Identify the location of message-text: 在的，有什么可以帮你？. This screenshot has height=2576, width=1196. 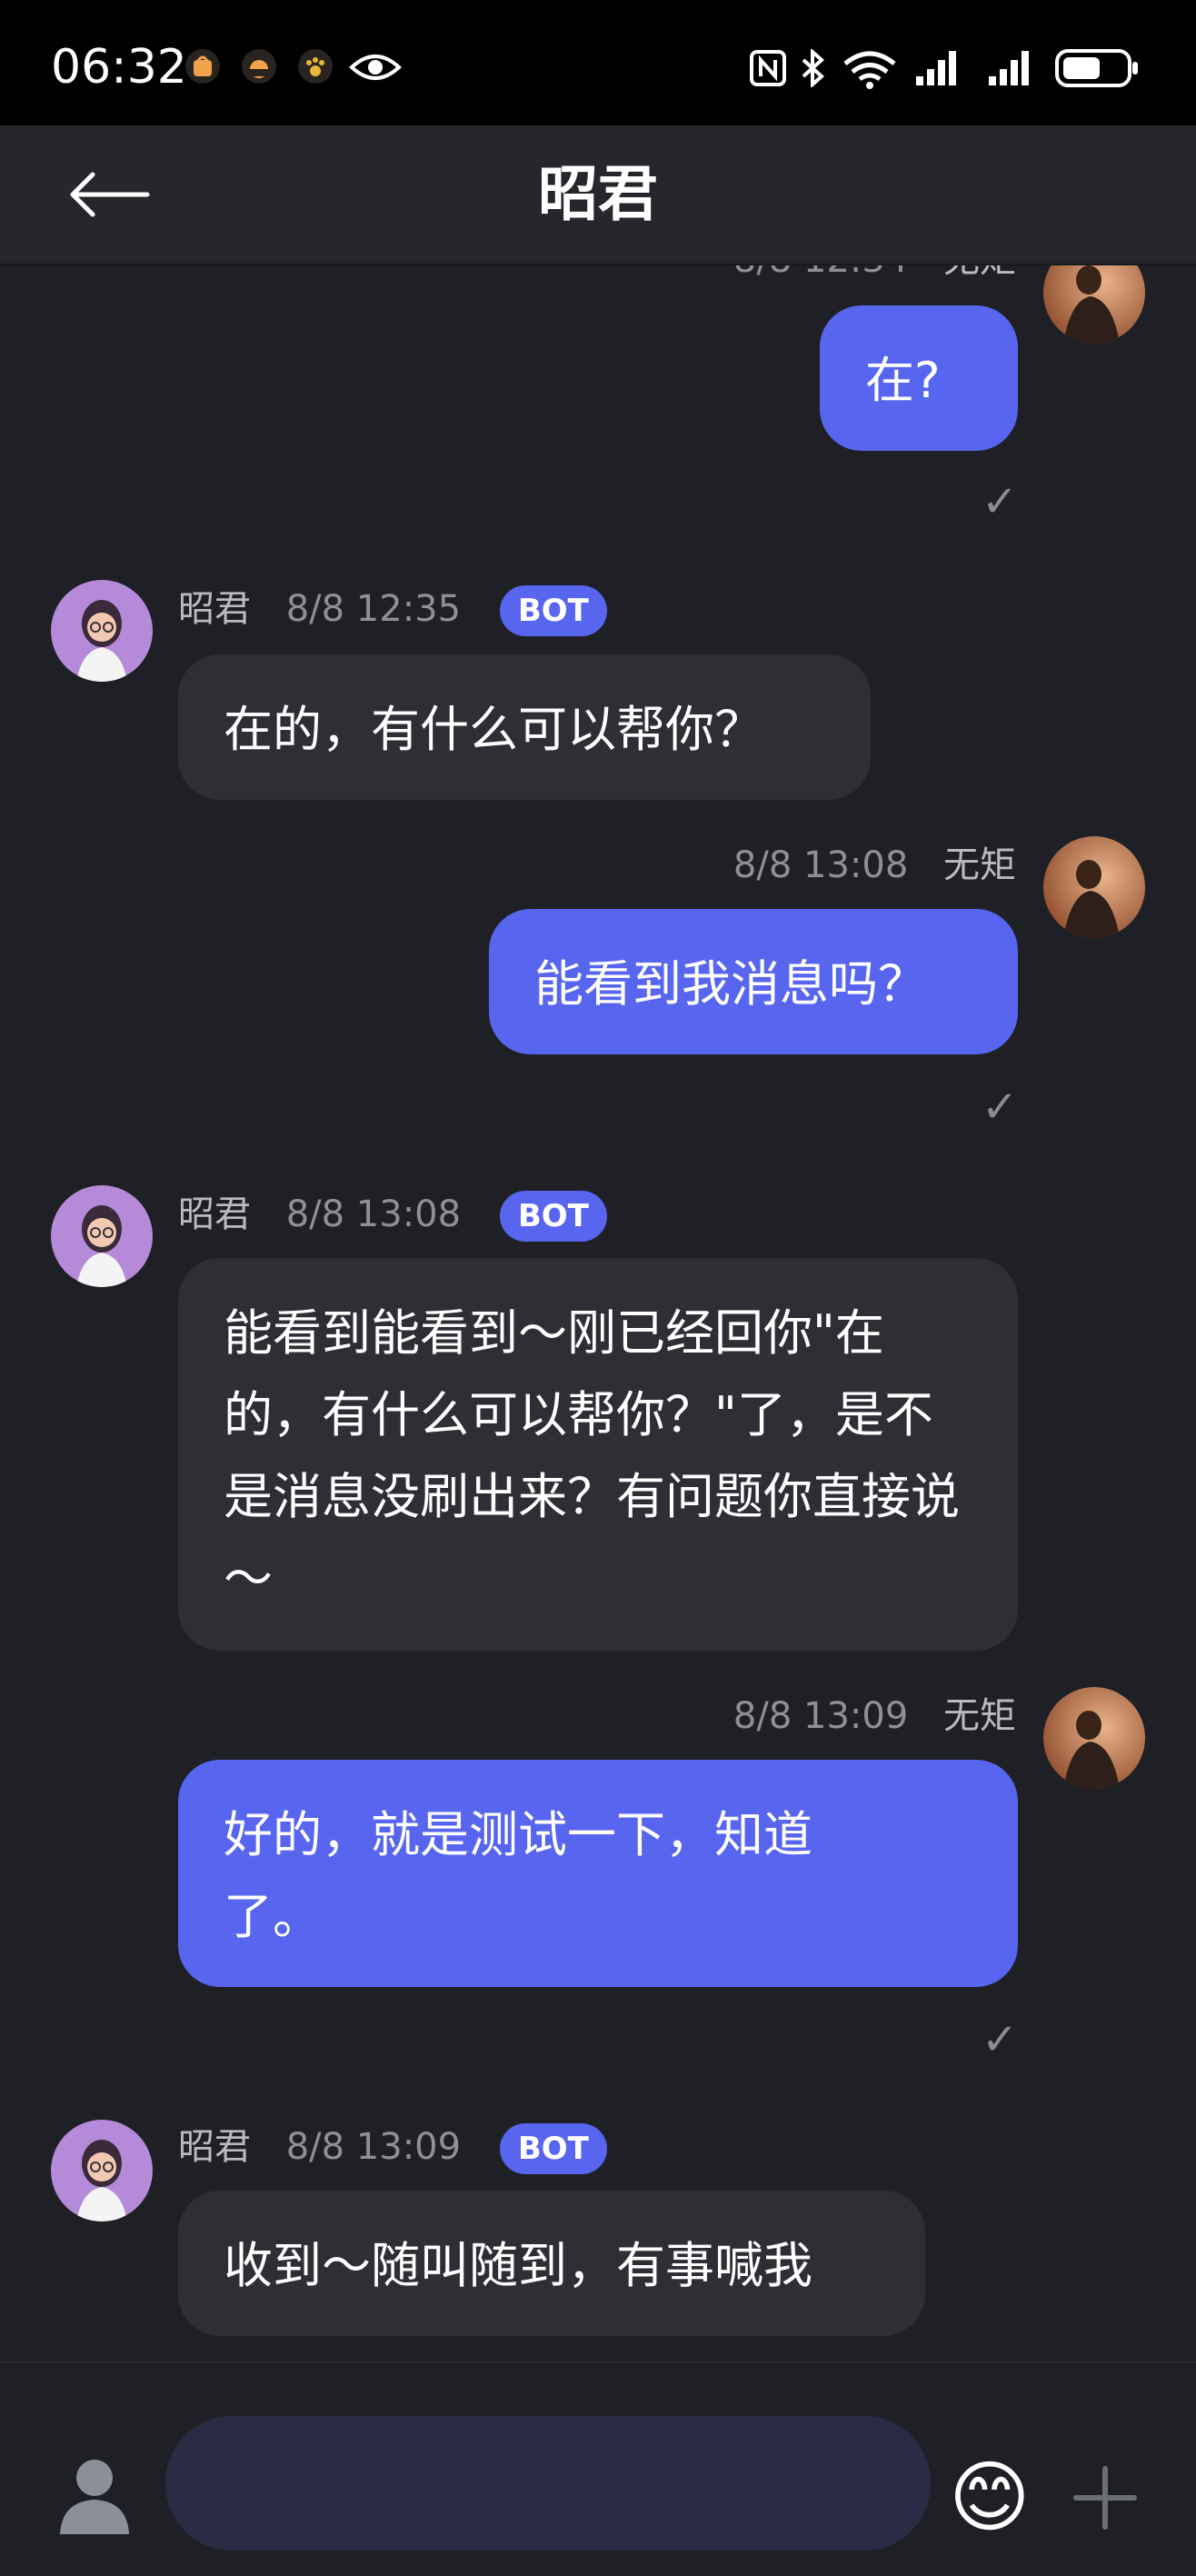
(494, 729).